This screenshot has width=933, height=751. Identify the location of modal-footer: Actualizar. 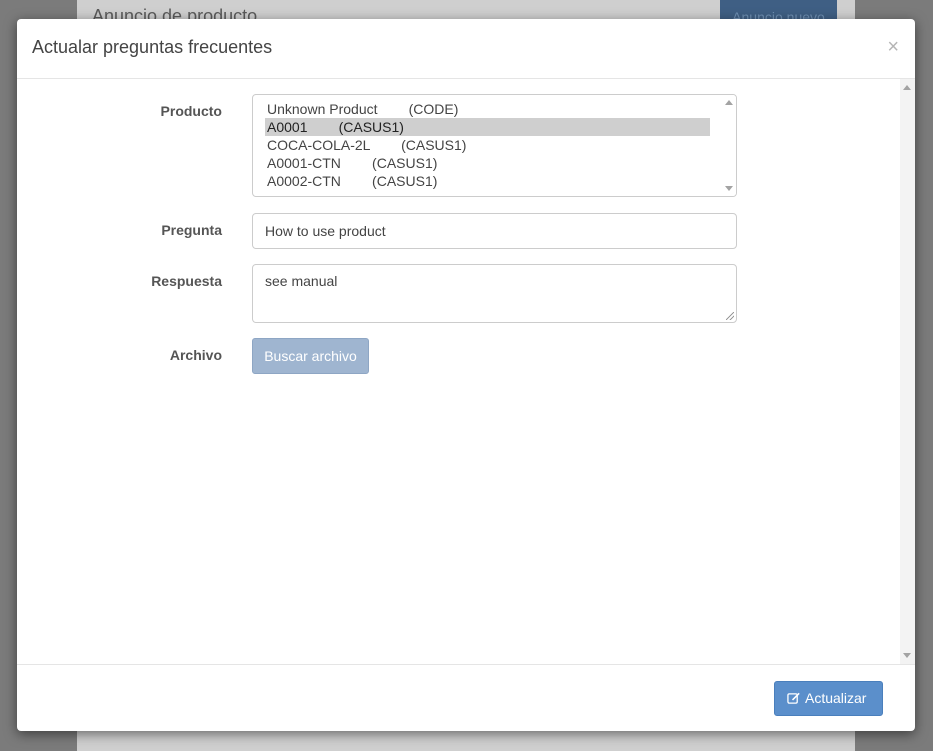
(466, 697).